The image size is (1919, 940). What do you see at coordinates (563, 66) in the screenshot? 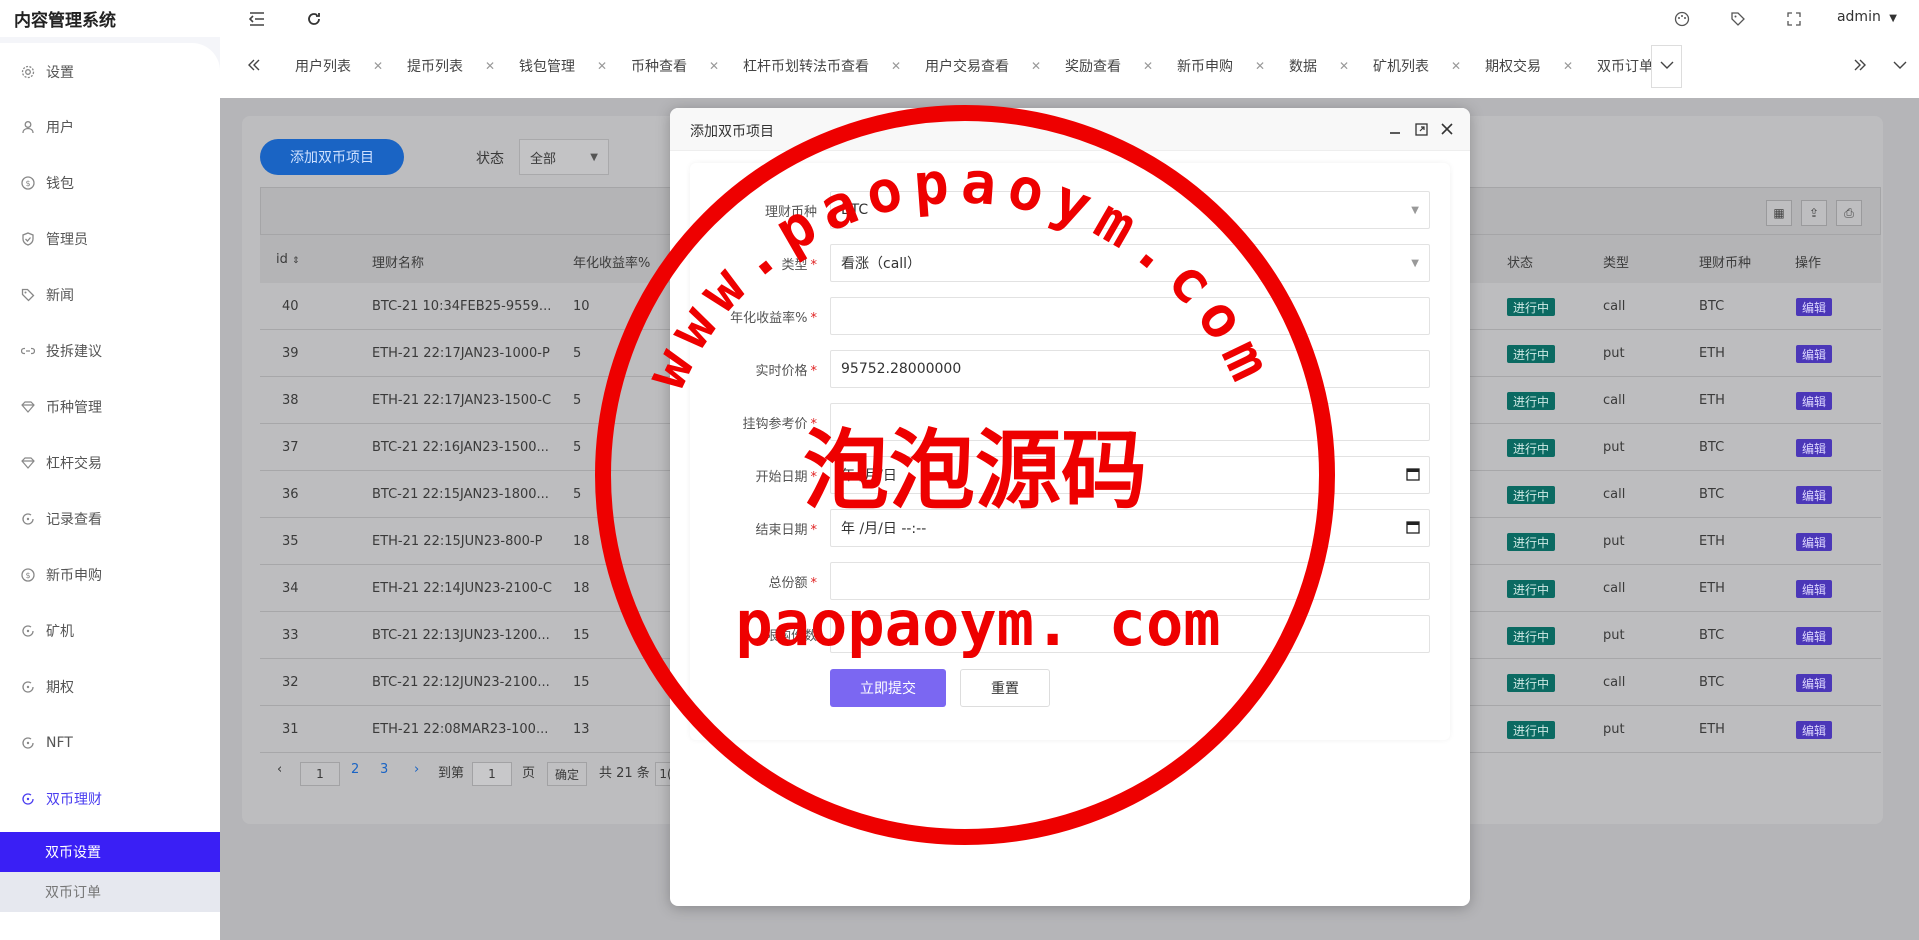
I see `tab-wallet: 钱包管理 ✕` at bounding box center [563, 66].